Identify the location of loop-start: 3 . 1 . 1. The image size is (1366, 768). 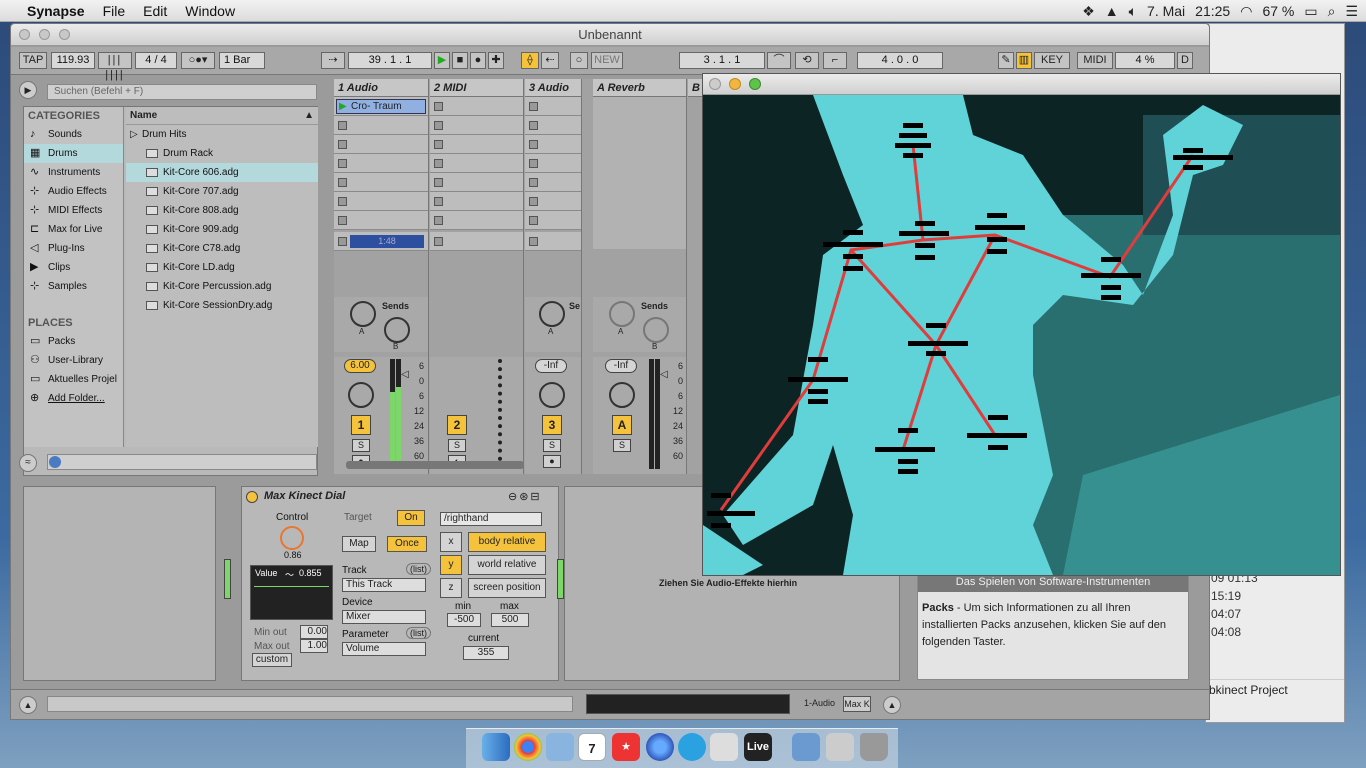
(722, 60).